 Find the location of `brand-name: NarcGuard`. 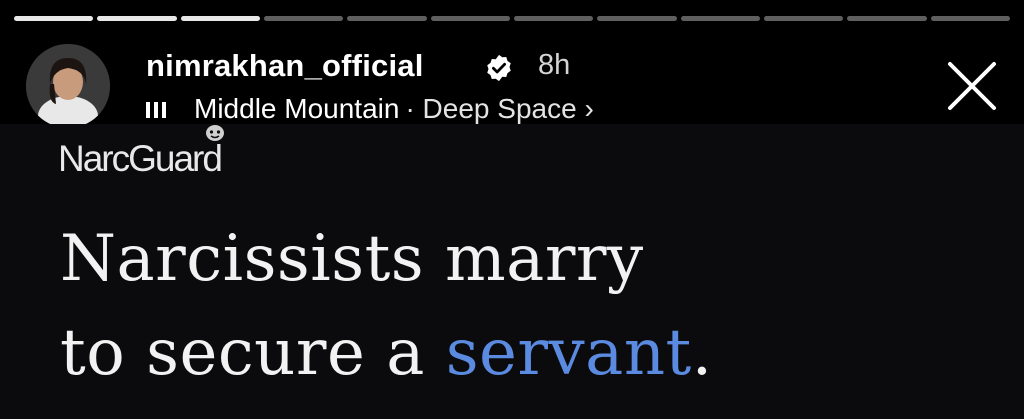

brand-name: NarcGuard is located at coordinates (140, 158).